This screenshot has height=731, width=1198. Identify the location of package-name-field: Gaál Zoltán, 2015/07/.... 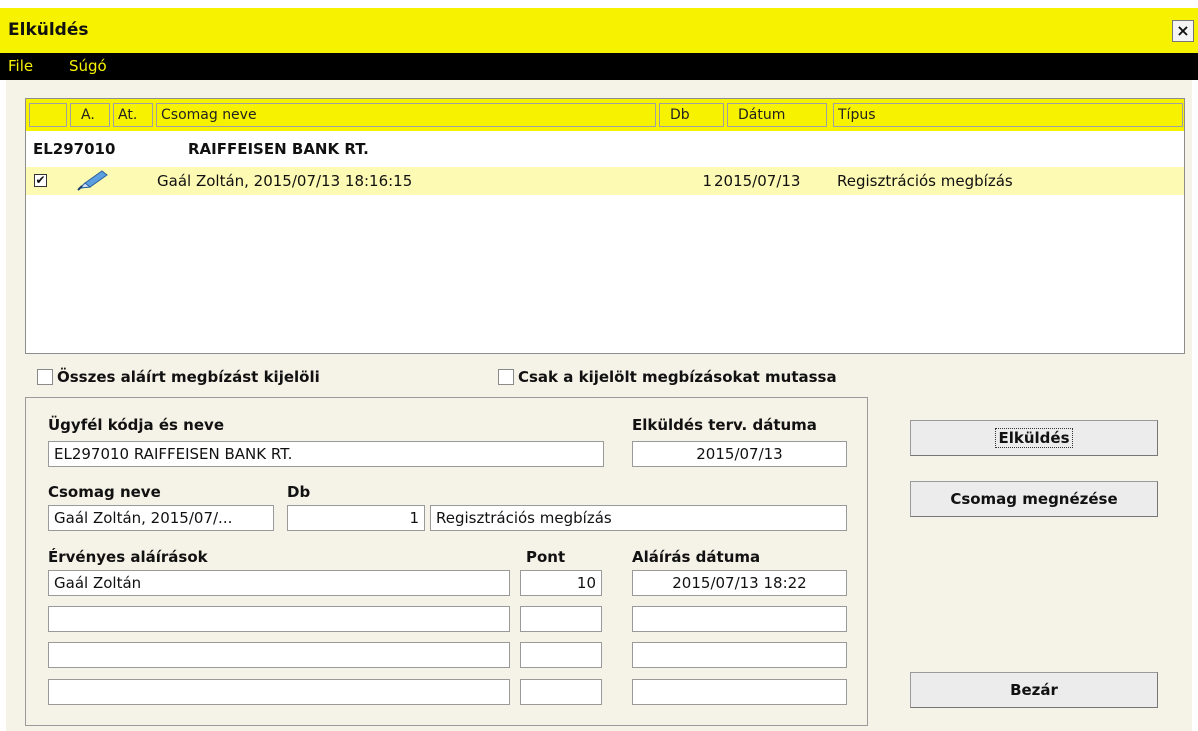
(161, 518).